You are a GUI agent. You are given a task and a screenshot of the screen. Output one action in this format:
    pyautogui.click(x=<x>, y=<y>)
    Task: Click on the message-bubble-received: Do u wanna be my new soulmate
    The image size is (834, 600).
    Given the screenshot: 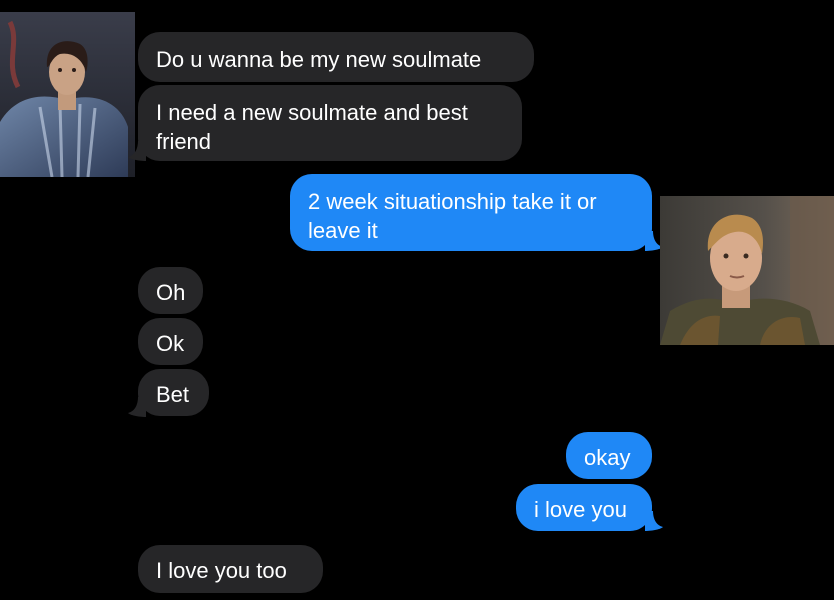 What is the action you would take?
    pyautogui.click(x=336, y=57)
    